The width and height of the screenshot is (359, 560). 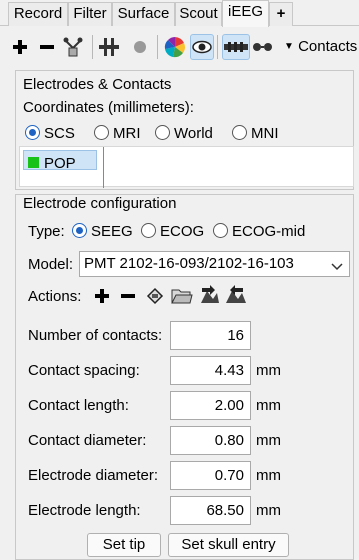 What do you see at coordinates (236, 47) in the screenshot?
I see `electrode-icon` at bounding box center [236, 47].